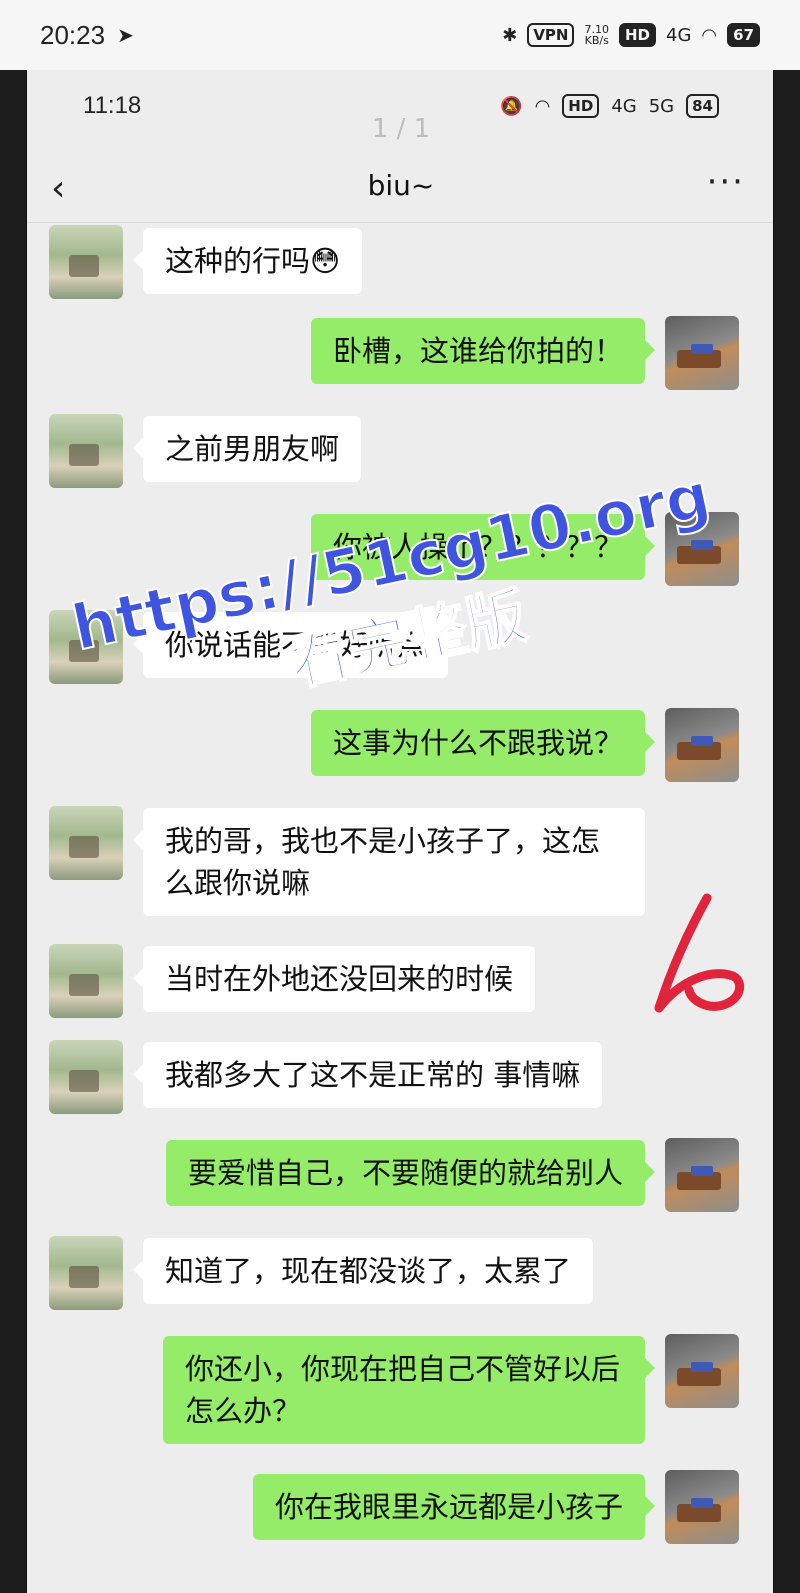  What do you see at coordinates (637, 35) in the screenshot?
I see `hd-badge: HD` at bounding box center [637, 35].